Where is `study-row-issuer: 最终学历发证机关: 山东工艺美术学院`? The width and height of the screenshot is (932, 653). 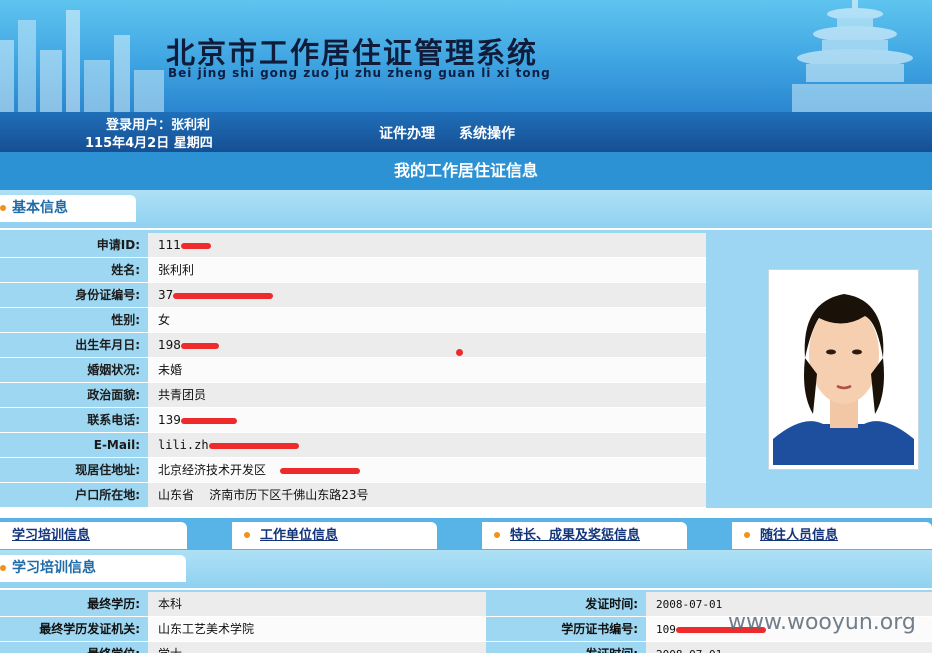
study-row-issuer: 最终学历发证机关: 山东工艺美术学院 is located at coordinates (243, 629).